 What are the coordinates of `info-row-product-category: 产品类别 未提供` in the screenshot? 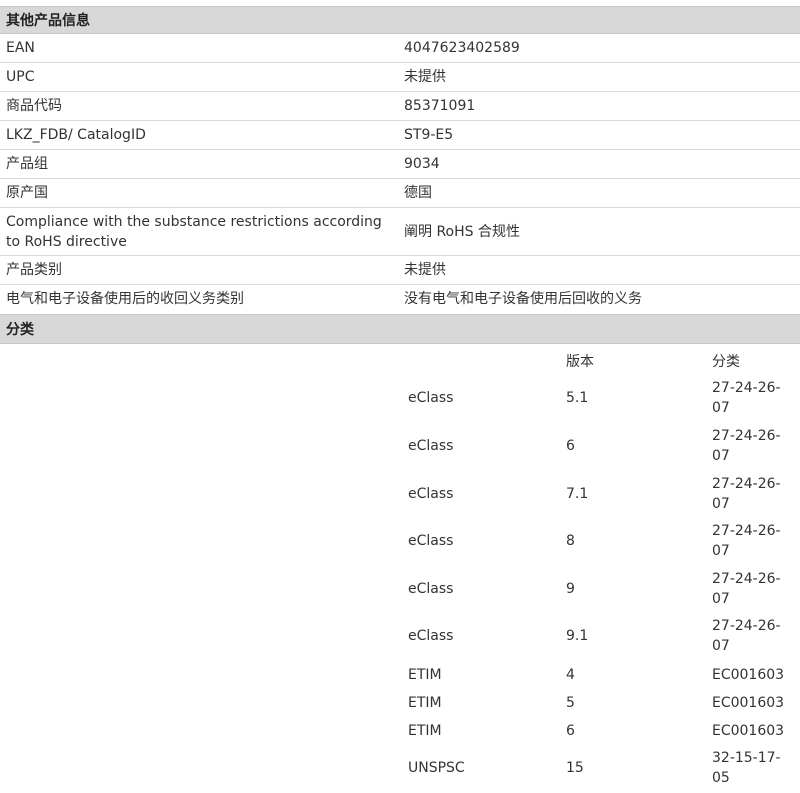 It's located at (400, 270).